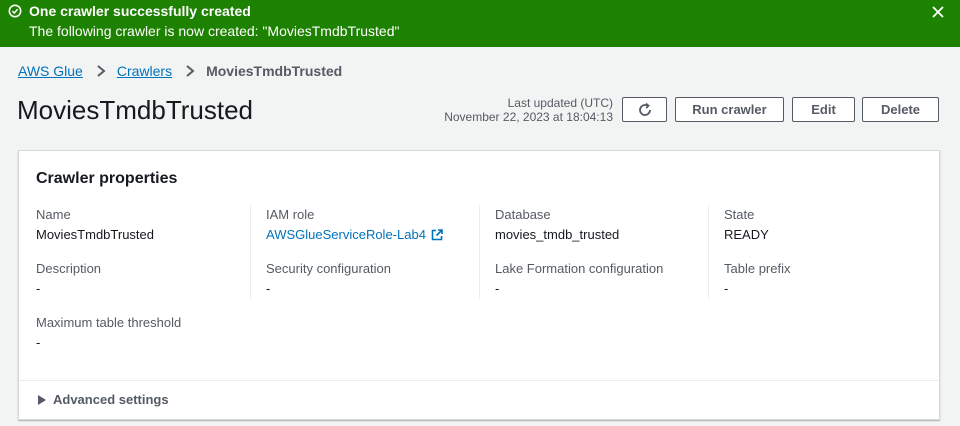  I want to click on caret-right-icon, so click(42, 399).